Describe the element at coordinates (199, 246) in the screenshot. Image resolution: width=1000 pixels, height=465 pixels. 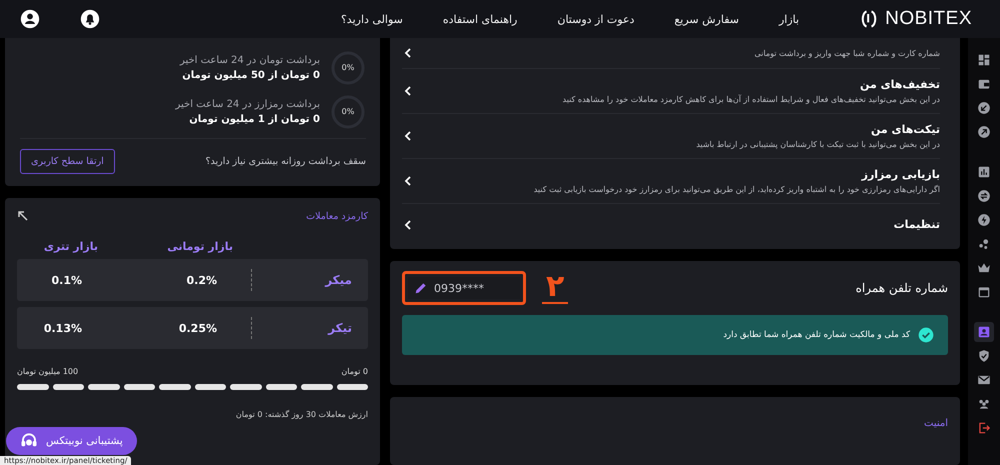
I see `column-header: بازار تومانی` at that location.